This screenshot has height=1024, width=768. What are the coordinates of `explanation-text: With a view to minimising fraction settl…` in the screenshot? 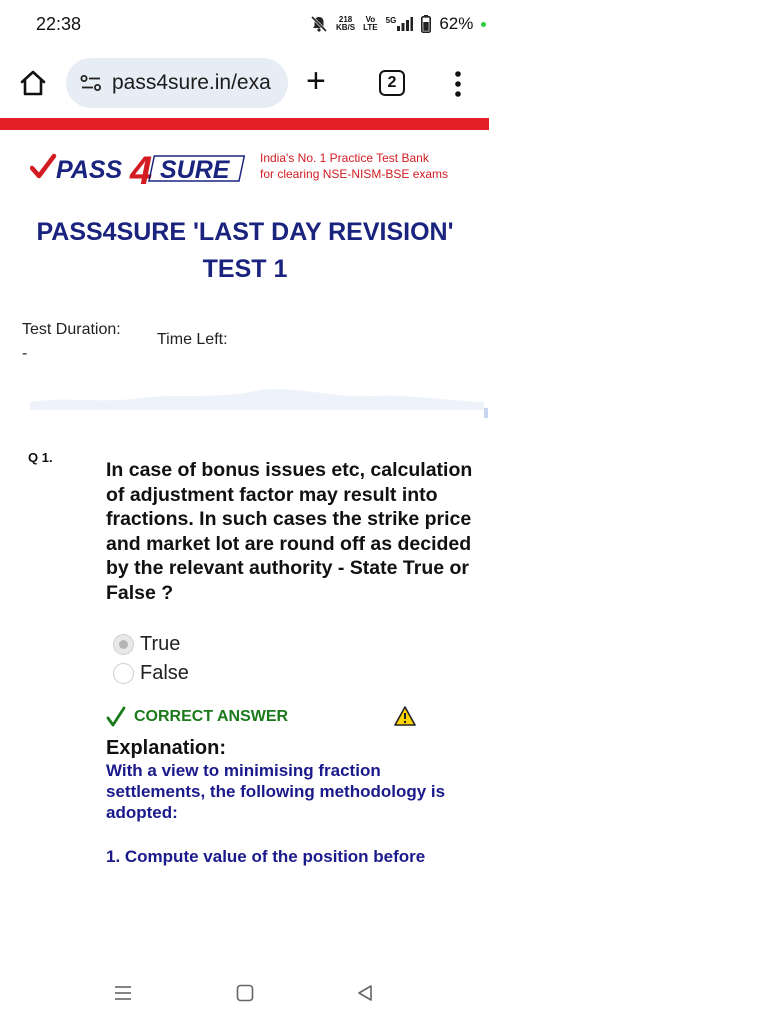 It's located at (276, 791).